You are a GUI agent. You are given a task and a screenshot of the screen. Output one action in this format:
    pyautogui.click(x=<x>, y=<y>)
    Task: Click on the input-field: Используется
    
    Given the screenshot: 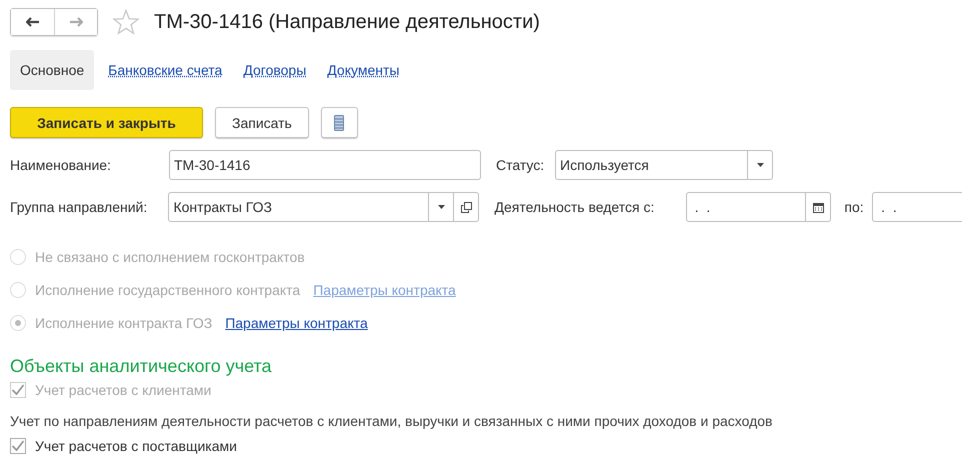 What is the action you would take?
    pyautogui.click(x=664, y=165)
    